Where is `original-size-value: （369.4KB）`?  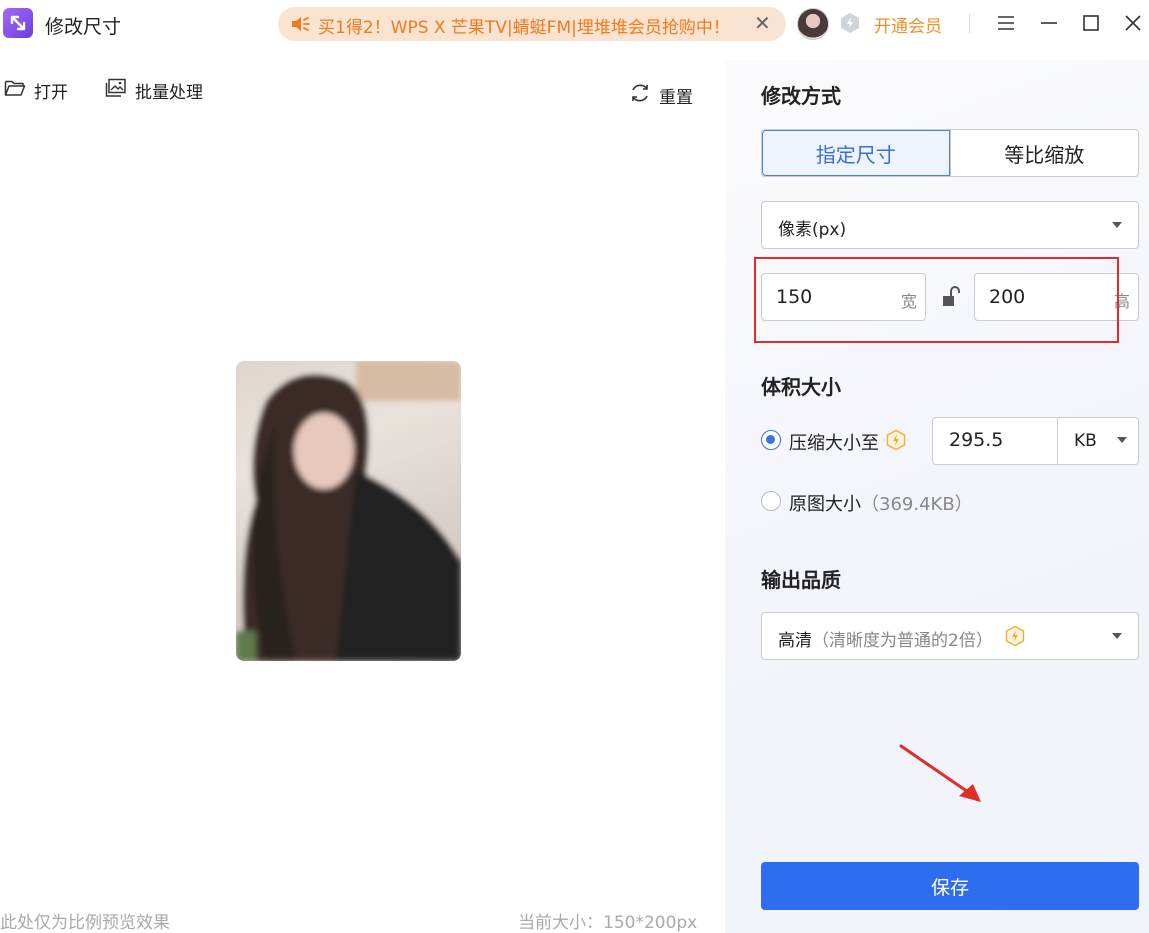
original-size-value: （369.4KB） is located at coordinates (917, 504).